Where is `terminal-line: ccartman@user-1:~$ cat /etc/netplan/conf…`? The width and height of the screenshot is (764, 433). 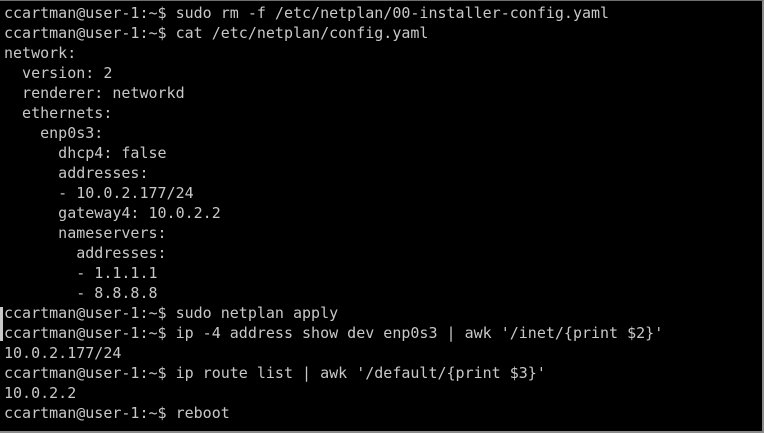
terminal-line: ccartman@user-1:~$ cat /etc/netplan/conf… is located at coordinates (216, 33).